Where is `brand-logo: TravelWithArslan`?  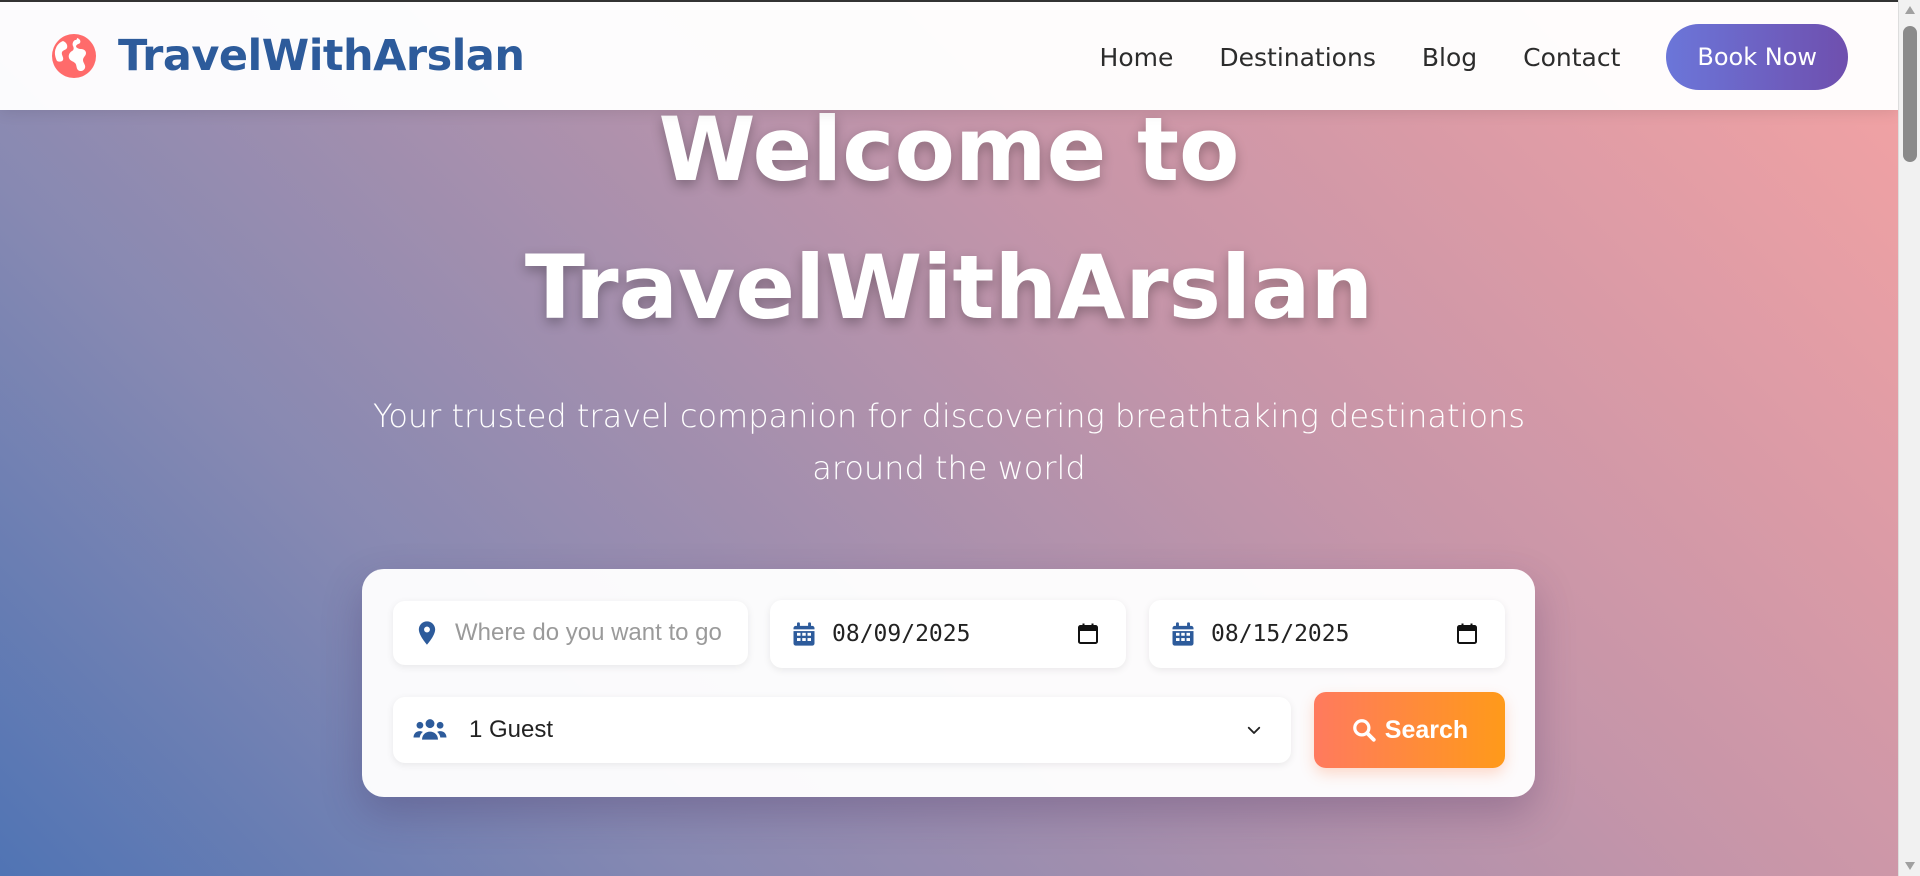
brand-logo: TravelWithArslan is located at coordinates (287, 56).